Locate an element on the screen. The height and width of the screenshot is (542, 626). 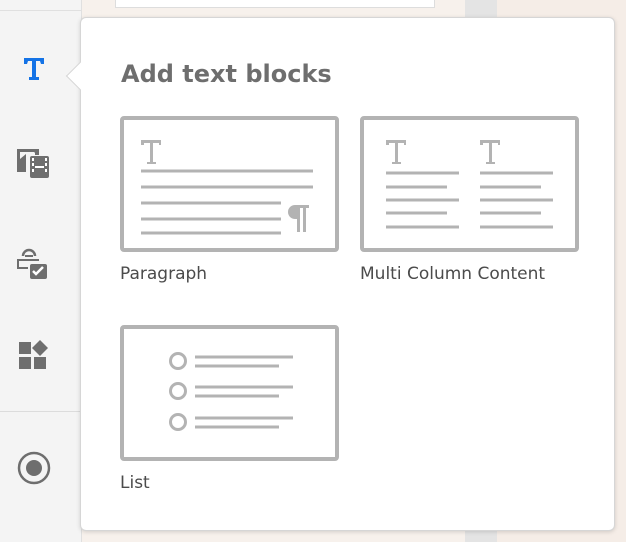
sidebar-item-text is located at coordinates (34, 68).